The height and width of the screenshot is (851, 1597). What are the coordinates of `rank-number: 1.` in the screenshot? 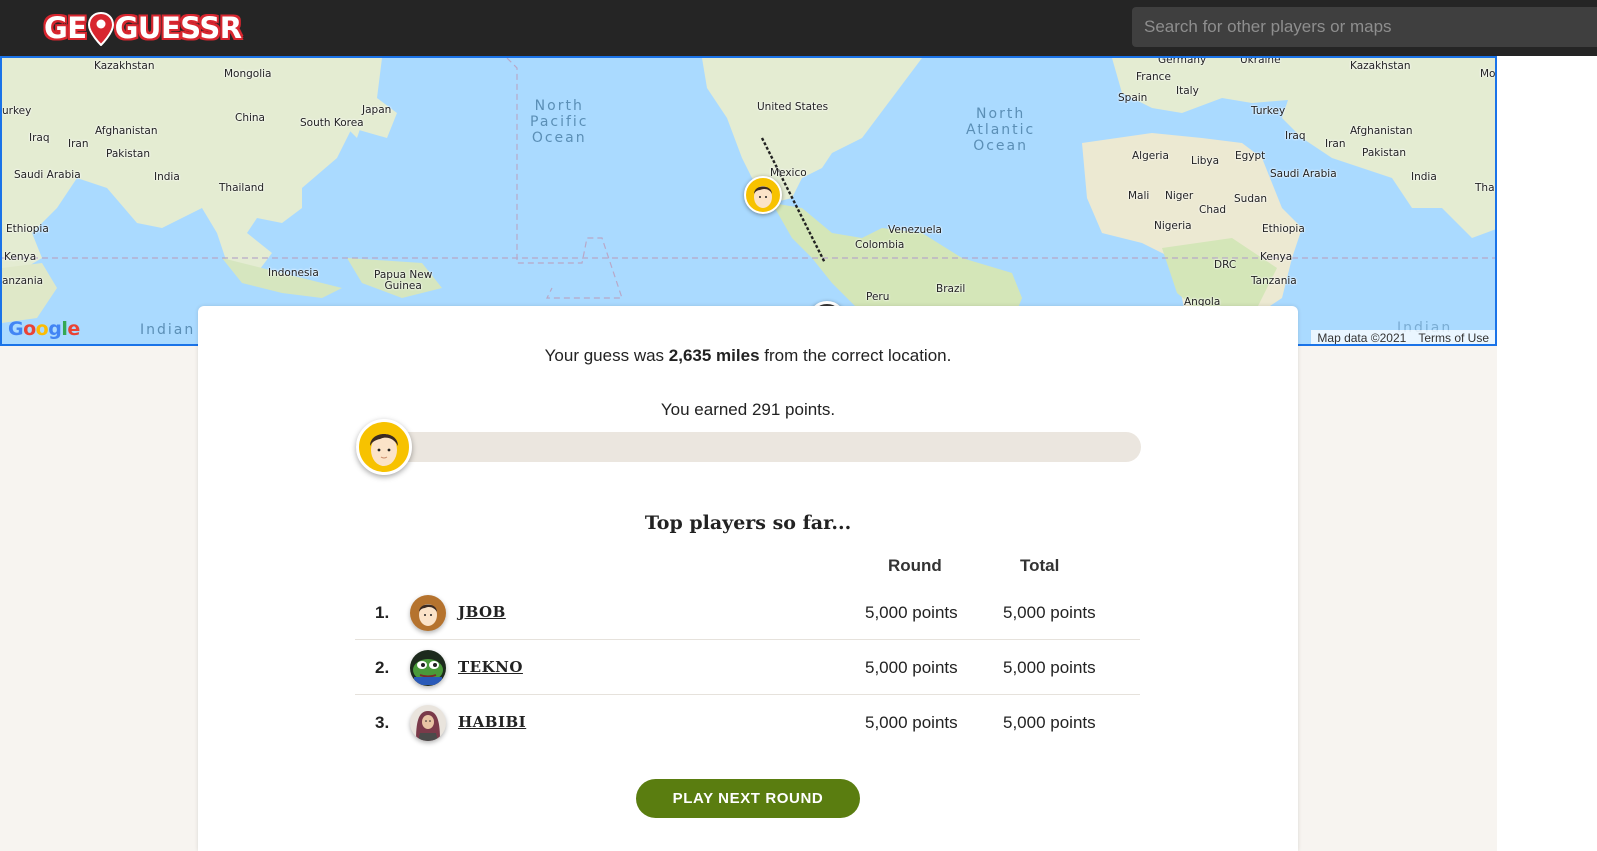 It's located at (382, 612).